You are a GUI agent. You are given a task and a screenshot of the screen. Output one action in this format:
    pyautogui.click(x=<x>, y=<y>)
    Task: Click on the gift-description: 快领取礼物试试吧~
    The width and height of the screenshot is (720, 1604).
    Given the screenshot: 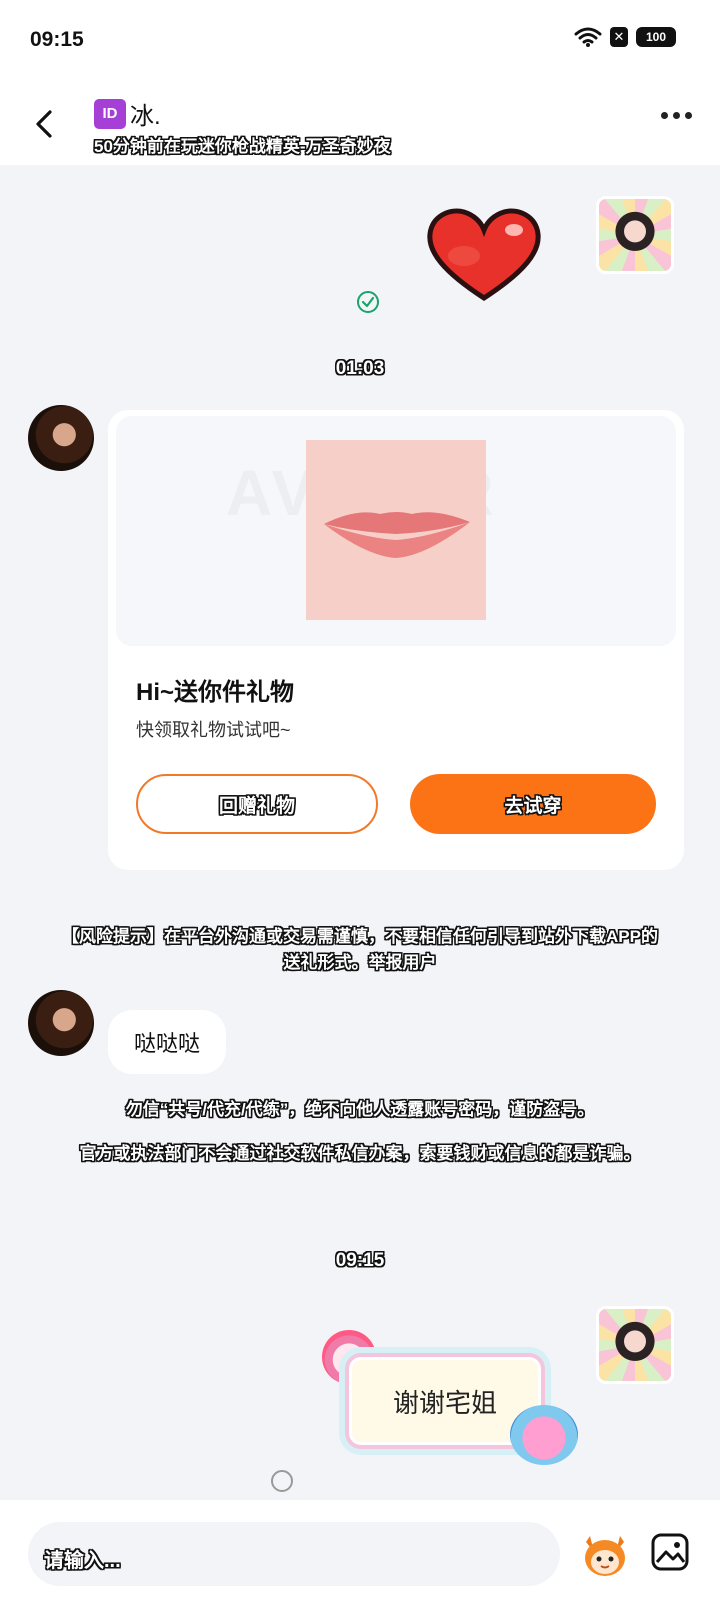 What is the action you would take?
    pyautogui.click(x=213, y=730)
    